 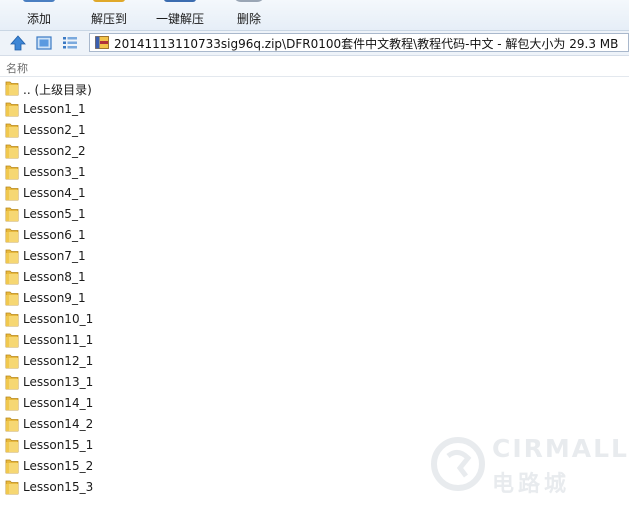 What do you see at coordinates (58, 382) in the screenshot?
I see `folder-label: Lesson13_1` at bounding box center [58, 382].